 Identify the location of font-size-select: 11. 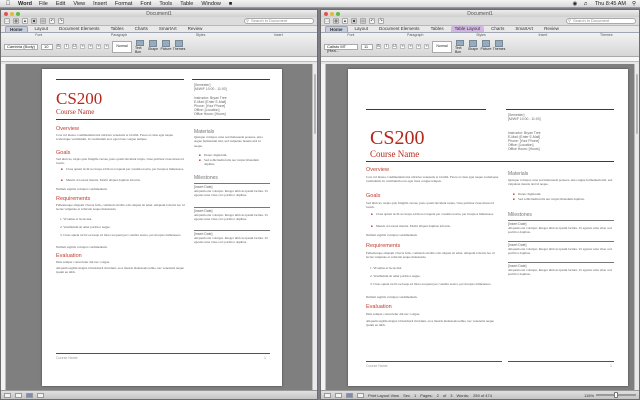
(367, 46).